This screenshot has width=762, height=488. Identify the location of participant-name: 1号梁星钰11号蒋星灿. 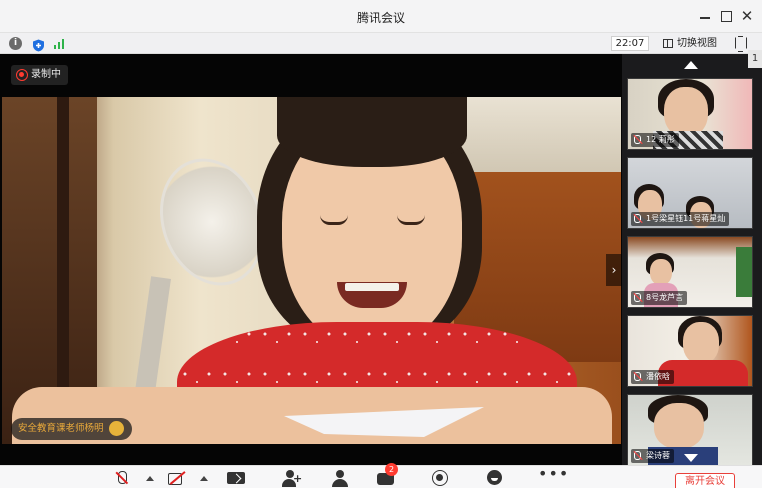
(680, 219).